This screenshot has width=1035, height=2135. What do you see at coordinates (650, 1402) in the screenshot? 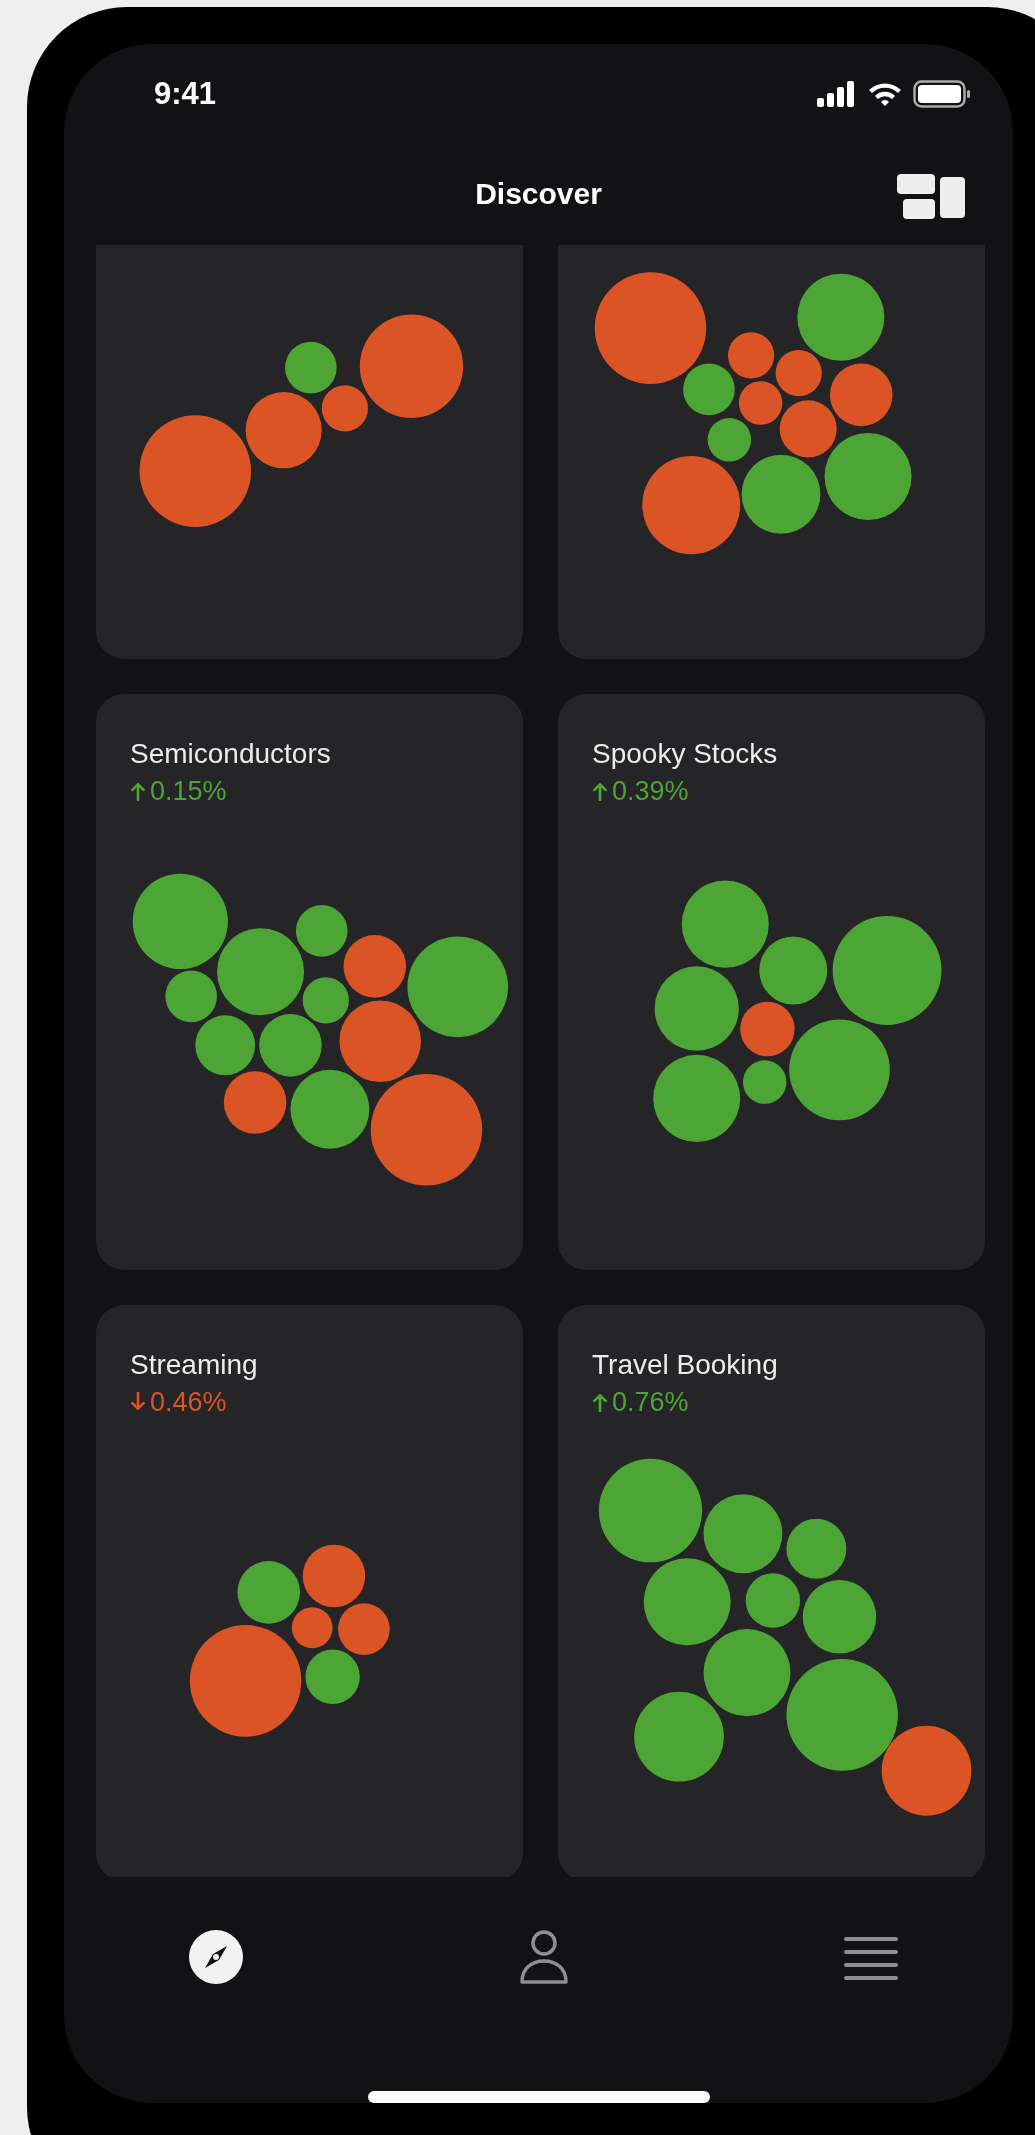
I see `percent-change: 0.76%` at bounding box center [650, 1402].